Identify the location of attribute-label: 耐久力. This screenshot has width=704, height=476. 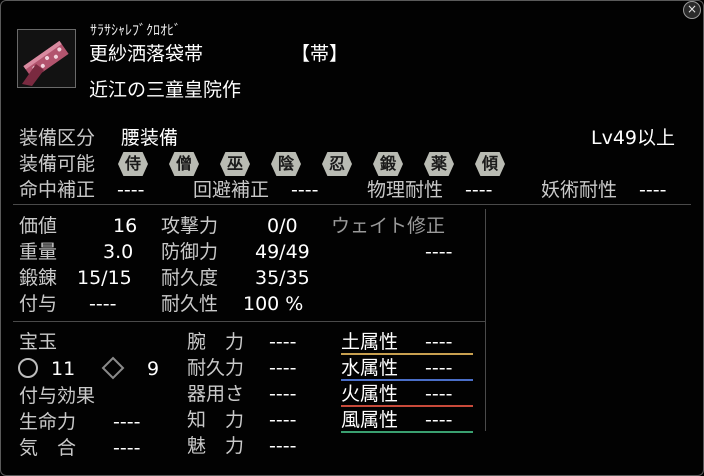
(216, 368).